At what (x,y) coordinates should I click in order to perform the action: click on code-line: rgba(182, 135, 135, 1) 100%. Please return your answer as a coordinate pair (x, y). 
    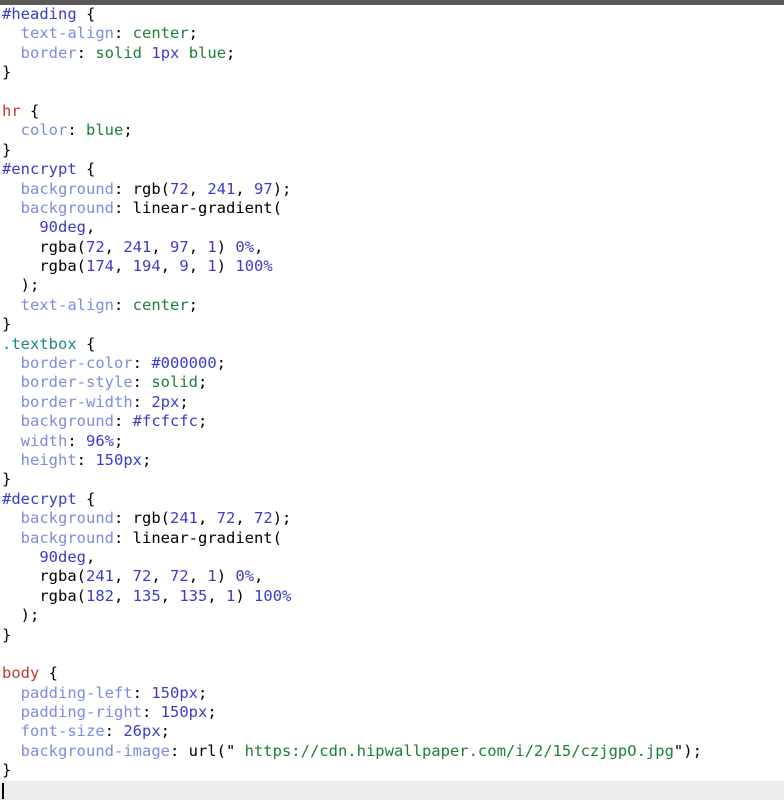
    Looking at the image, I should click on (392, 596).